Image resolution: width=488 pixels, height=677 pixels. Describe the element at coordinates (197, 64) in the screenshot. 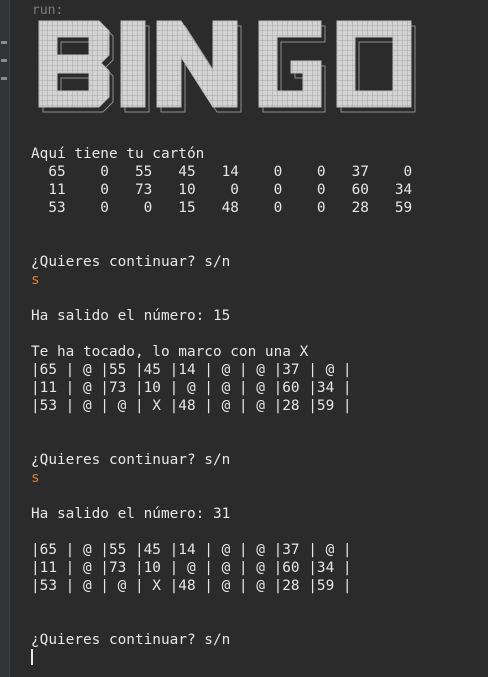

I see `banner-letter-n` at that location.